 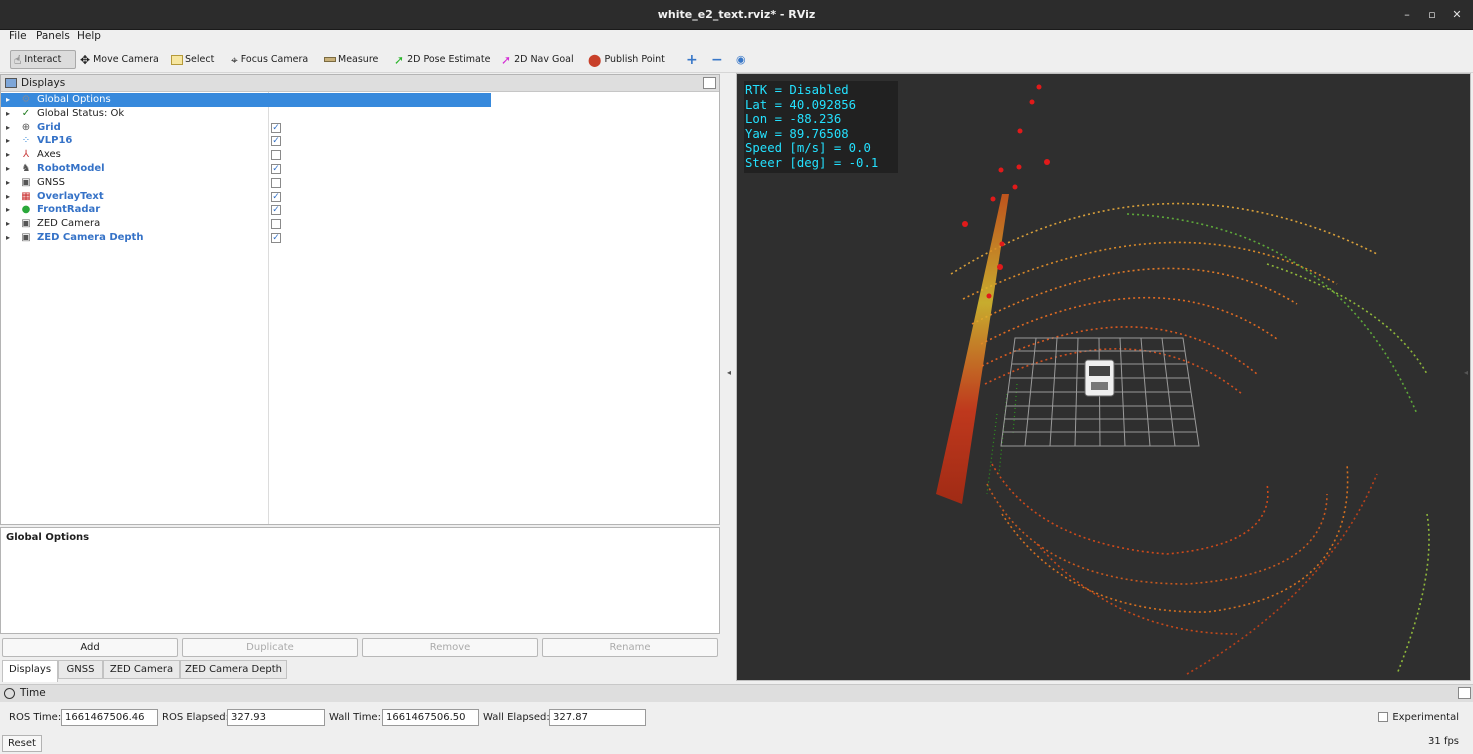 What do you see at coordinates (18, 36) in the screenshot?
I see `menu-file: File` at bounding box center [18, 36].